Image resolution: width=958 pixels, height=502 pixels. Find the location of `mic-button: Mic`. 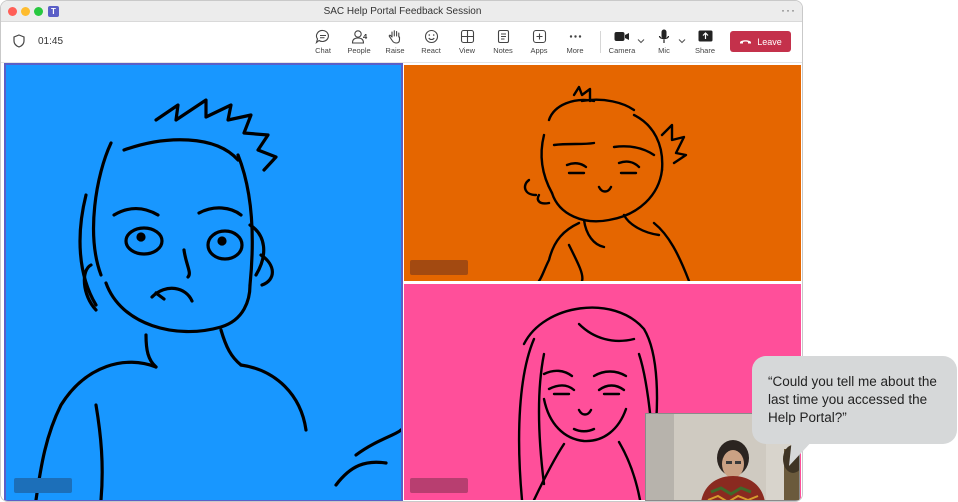

mic-button: Mic is located at coordinates (664, 41).